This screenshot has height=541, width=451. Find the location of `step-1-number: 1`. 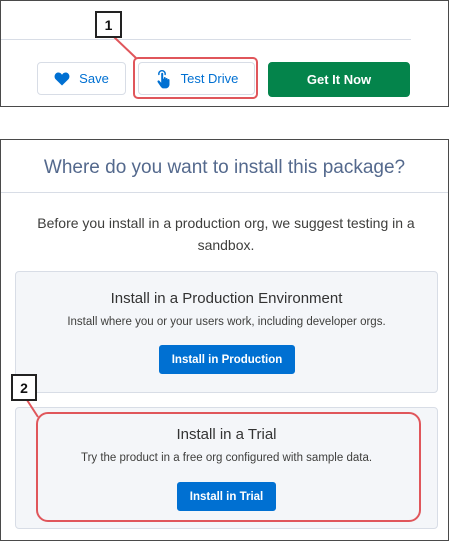

step-1-number: 1 is located at coordinates (108, 24).